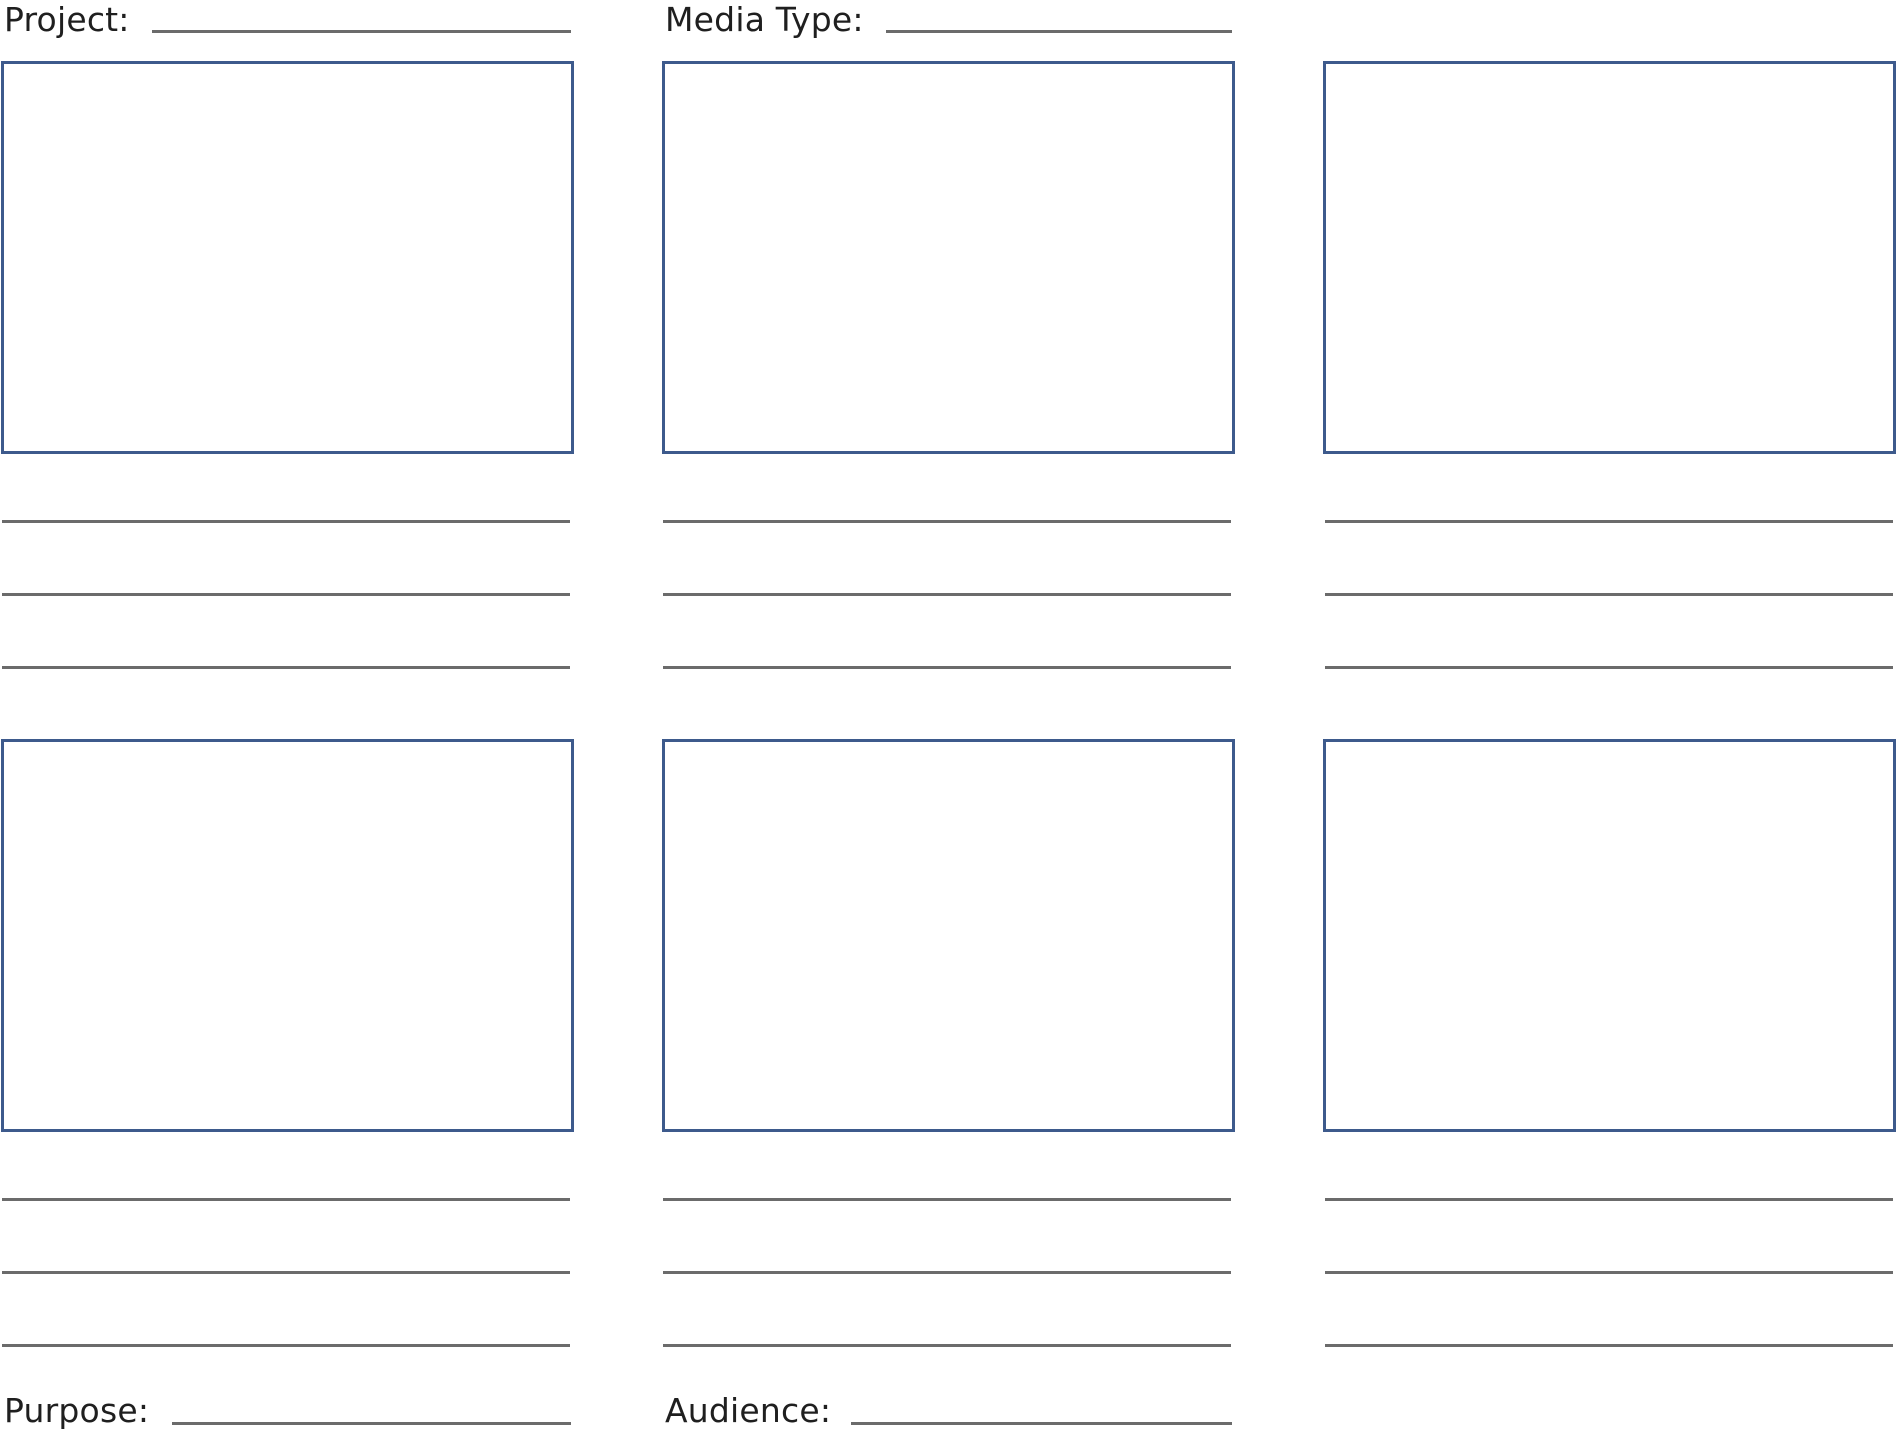  I want to click on project-input-line, so click(361, 31).